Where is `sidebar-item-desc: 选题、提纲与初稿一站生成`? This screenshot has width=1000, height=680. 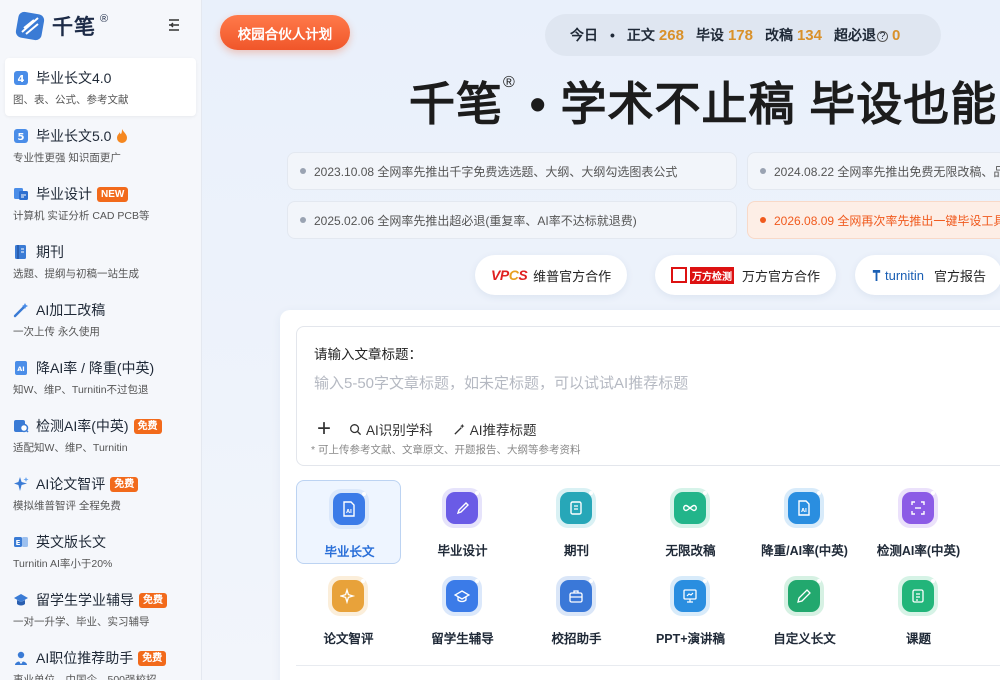 sidebar-item-desc: 选题、提纲与初稿一站生成 is located at coordinates (76, 274).